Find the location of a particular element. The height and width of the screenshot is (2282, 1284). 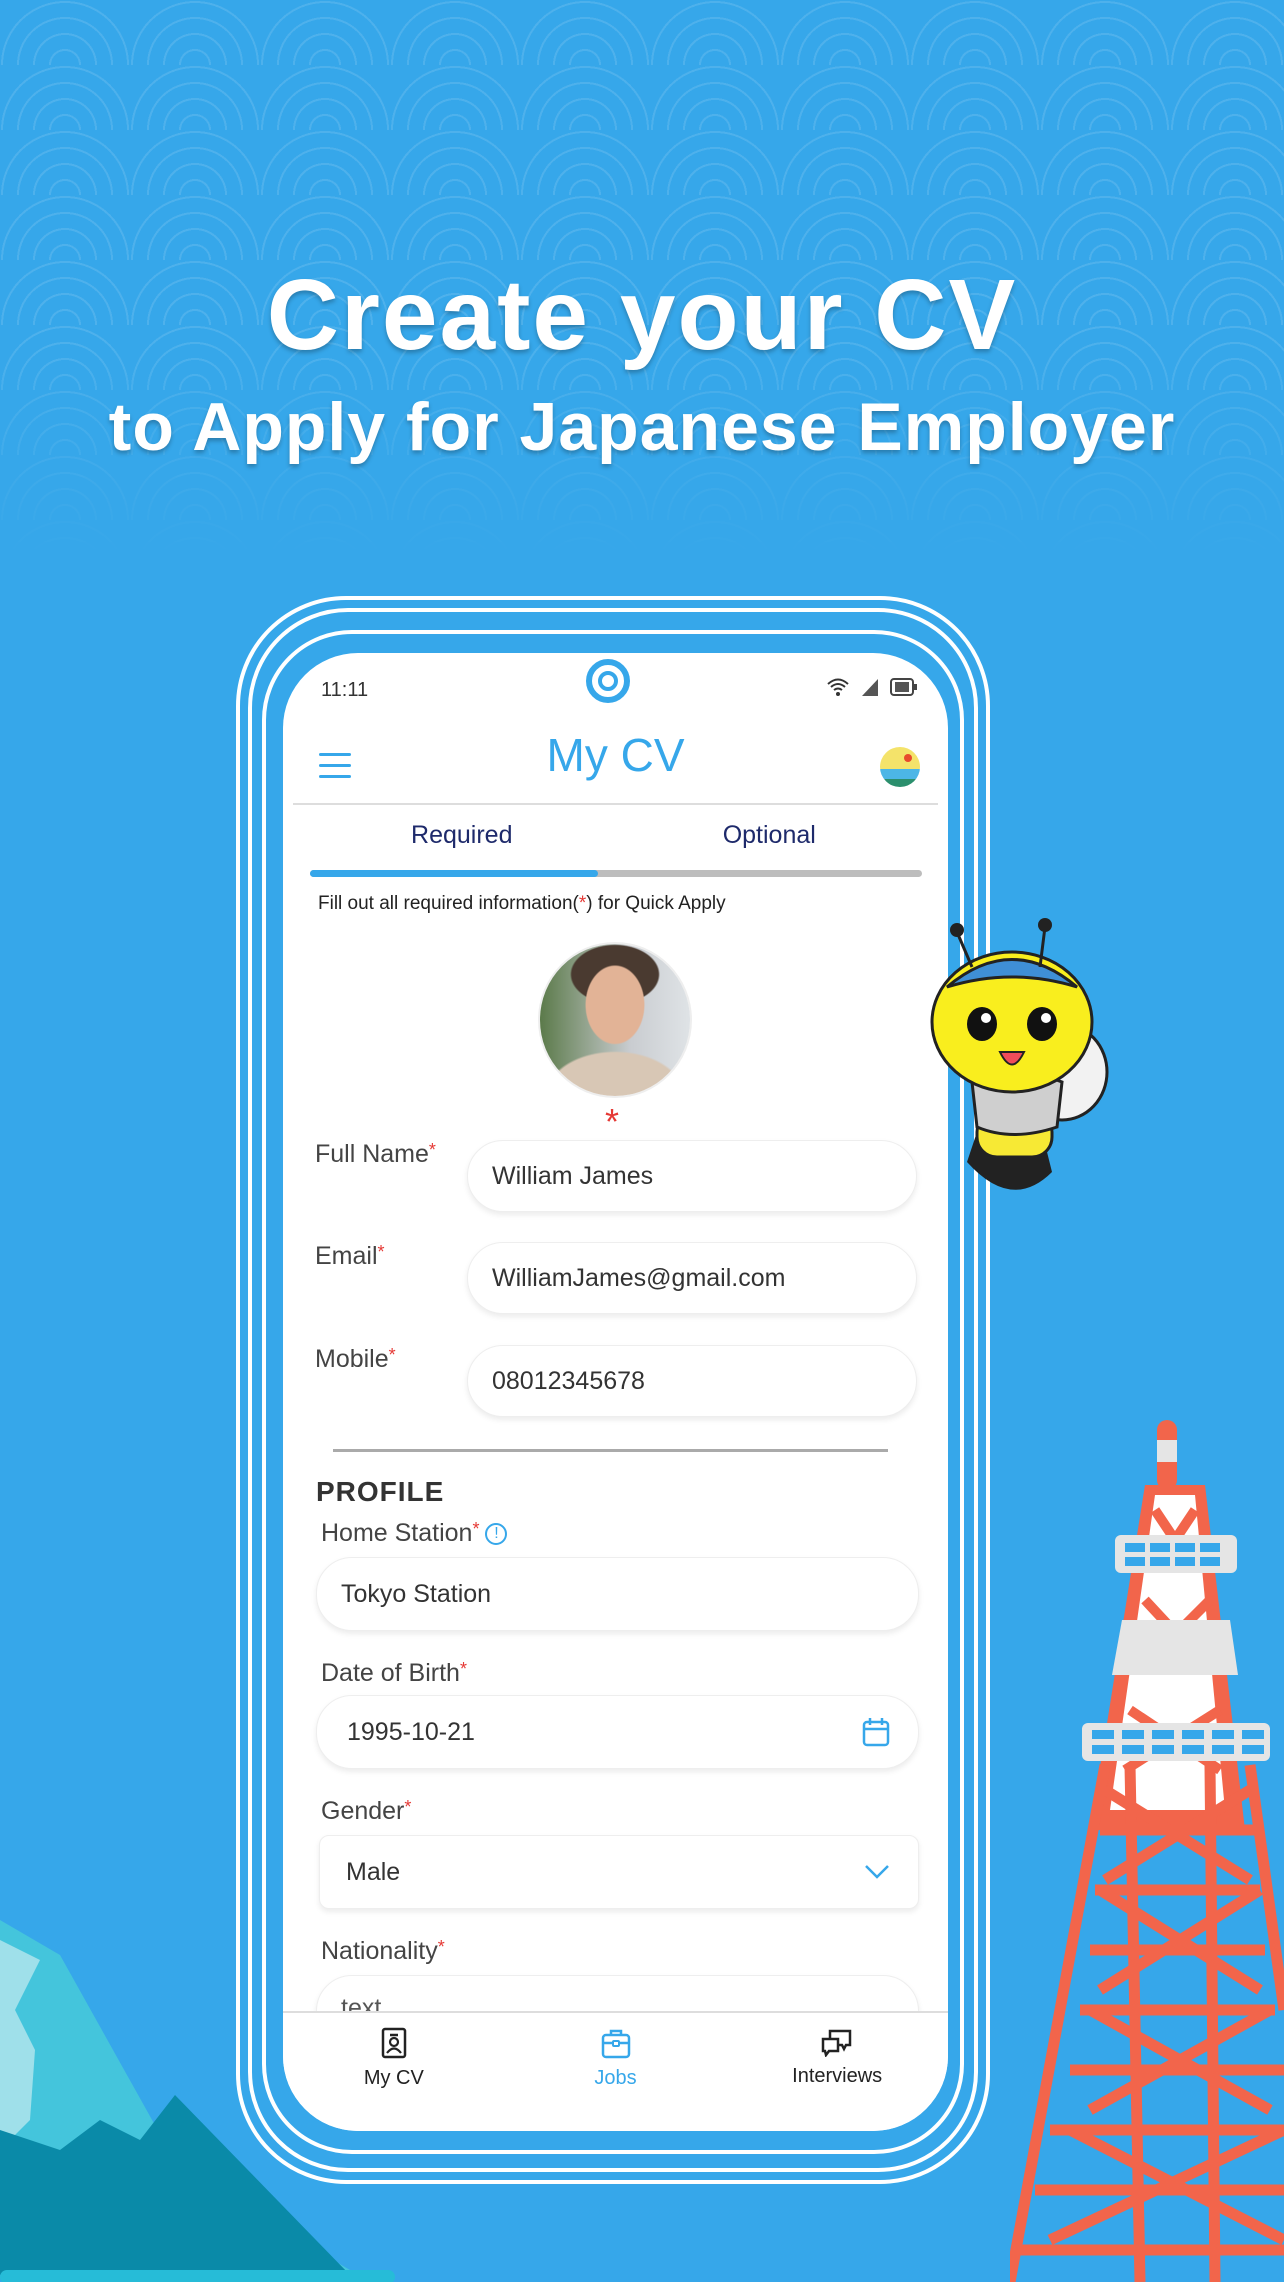

calendar-icon is located at coordinates (876, 1732).